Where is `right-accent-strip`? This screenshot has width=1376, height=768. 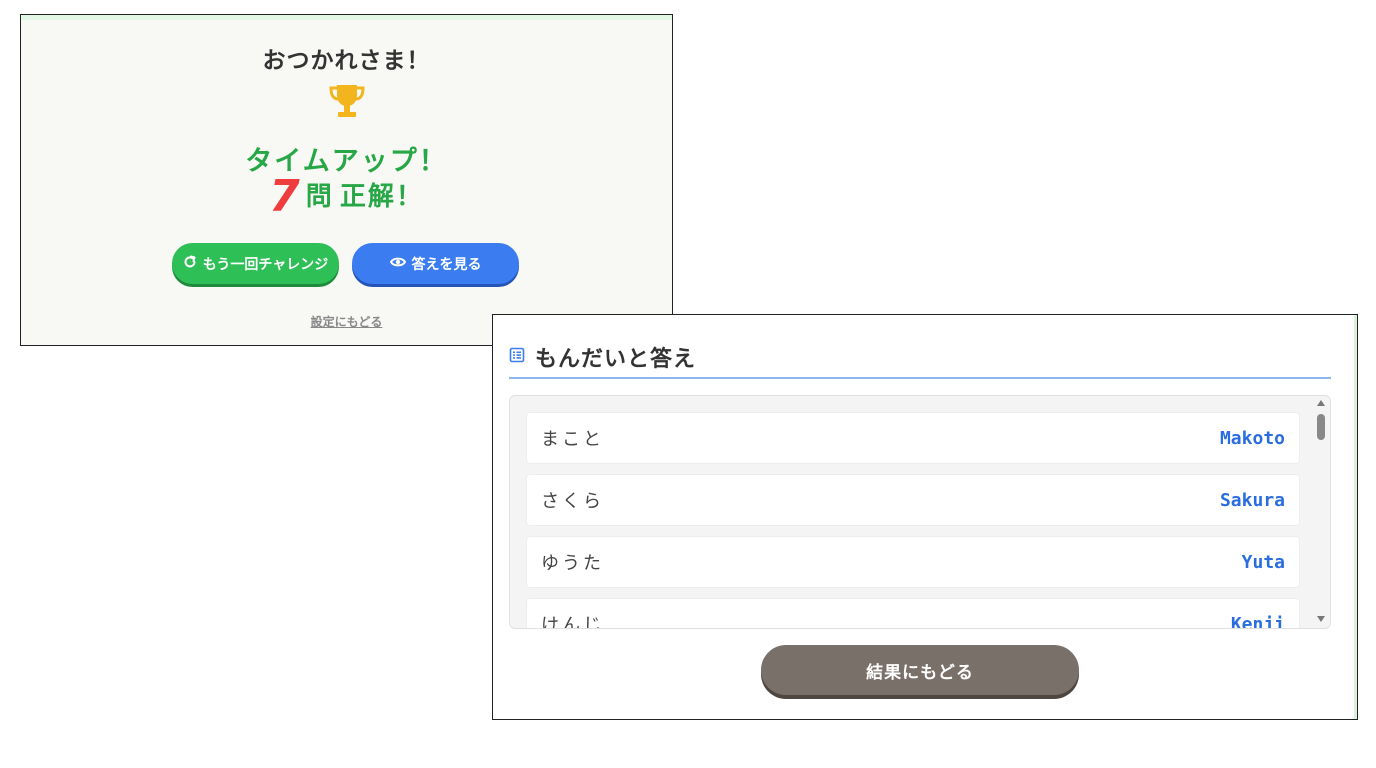 right-accent-strip is located at coordinates (1355, 517).